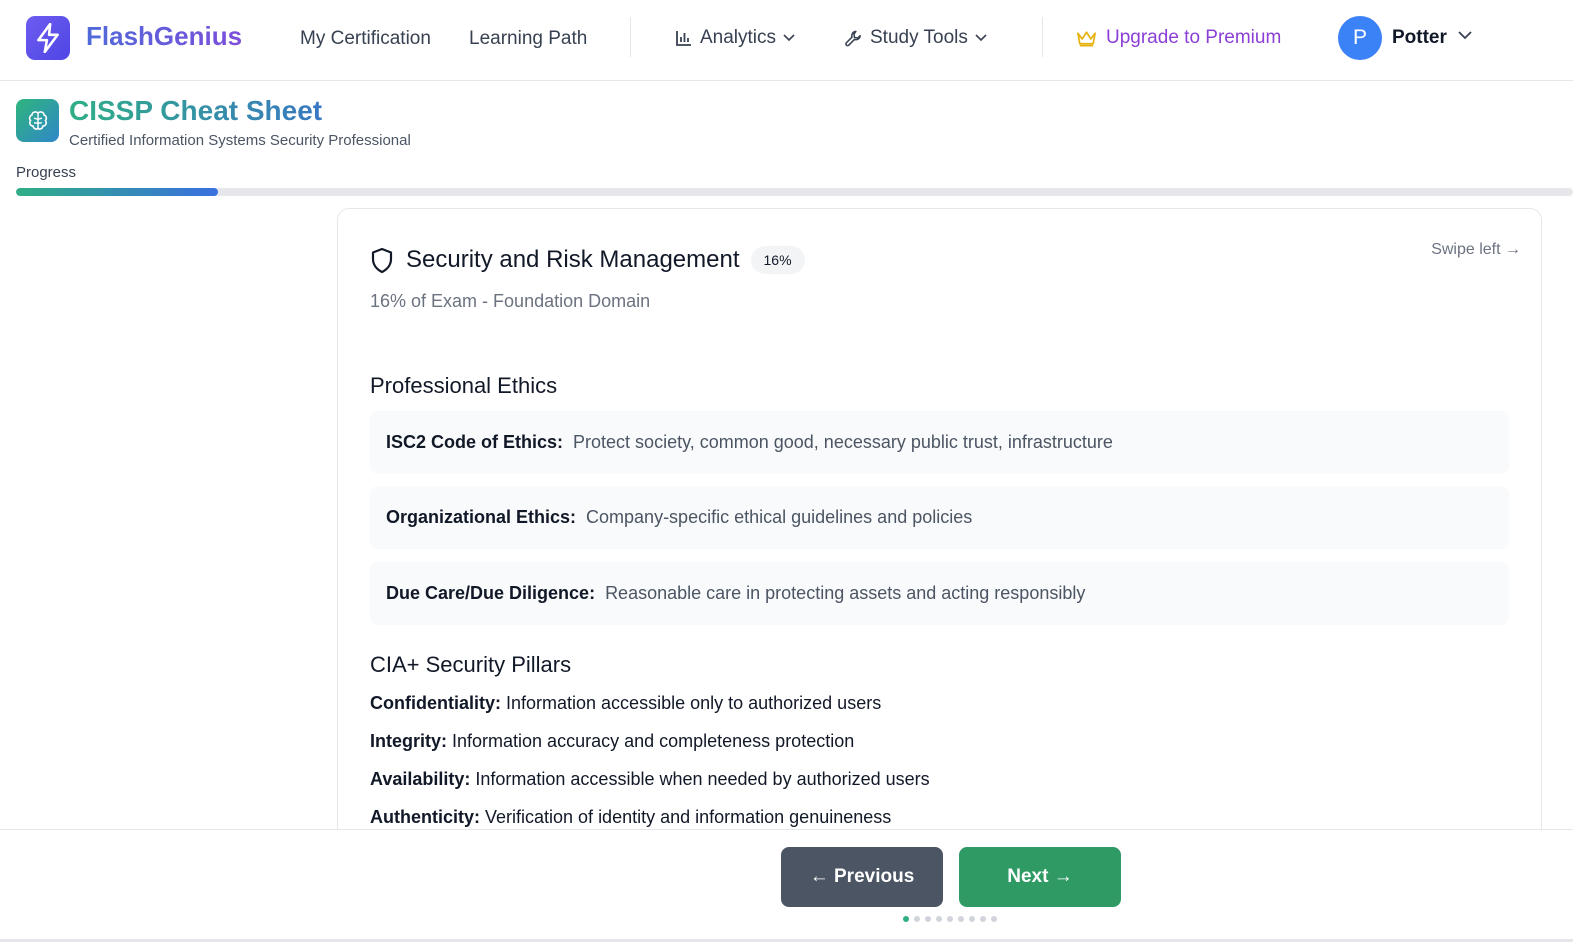 This screenshot has height=942, width=1573. Describe the element at coordinates (425, 817) in the screenshot. I see `term-label: Authenticity:` at that location.